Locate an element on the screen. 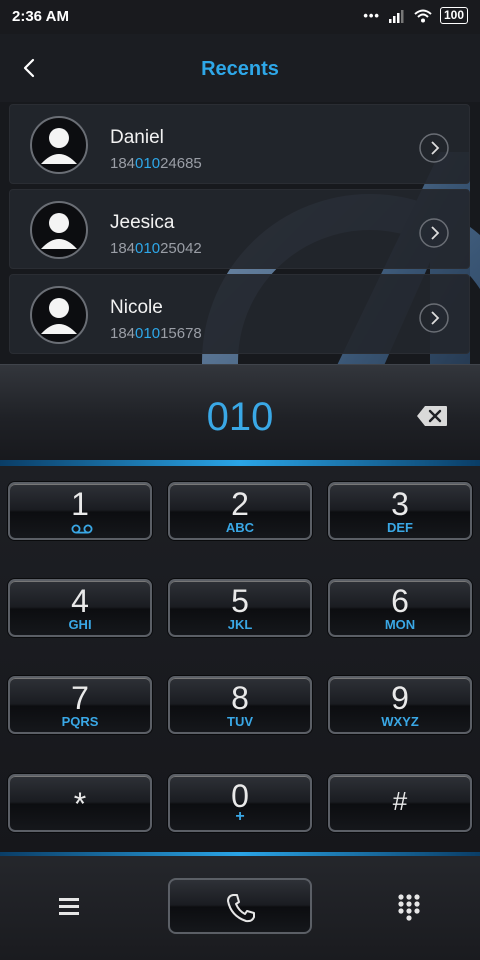 Image resolution: width=480 pixels, height=960 pixels. status-time: 2:36 AM is located at coordinates (40, 16).